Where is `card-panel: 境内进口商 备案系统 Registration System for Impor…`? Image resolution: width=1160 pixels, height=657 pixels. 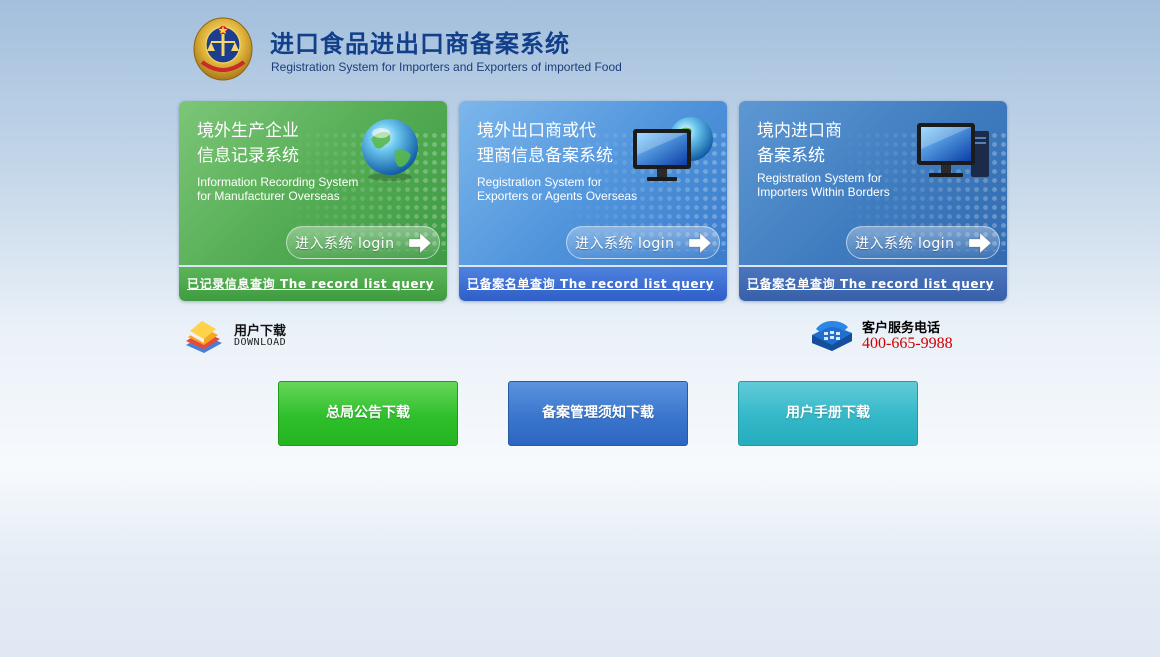 card-panel: 境内进口商 备案系统 Registration System for Impor… is located at coordinates (873, 183).